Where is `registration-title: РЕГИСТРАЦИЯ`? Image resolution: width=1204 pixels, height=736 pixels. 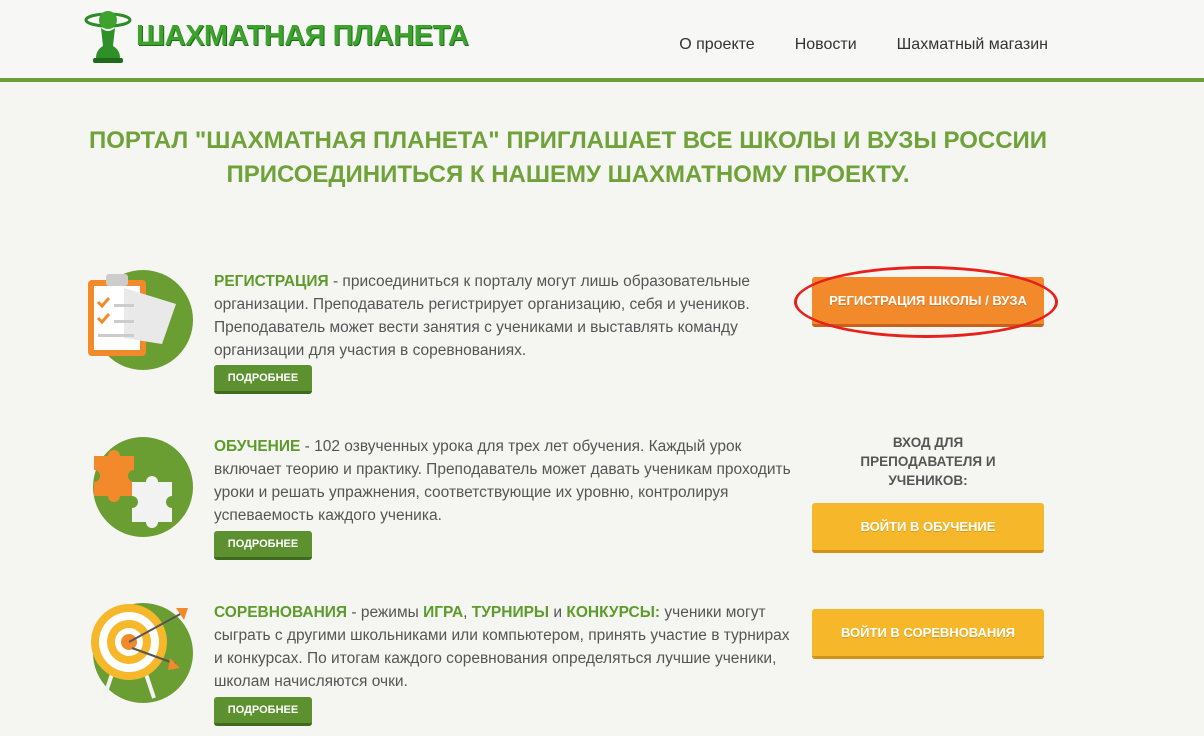 registration-title: РЕГИСТРАЦИЯ is located at coordinates (271, 281).